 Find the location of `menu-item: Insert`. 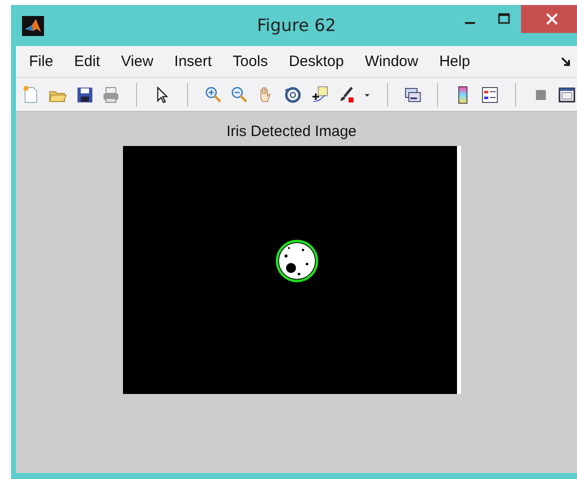

menu-item: Insert is located at coordinates (193, 61).